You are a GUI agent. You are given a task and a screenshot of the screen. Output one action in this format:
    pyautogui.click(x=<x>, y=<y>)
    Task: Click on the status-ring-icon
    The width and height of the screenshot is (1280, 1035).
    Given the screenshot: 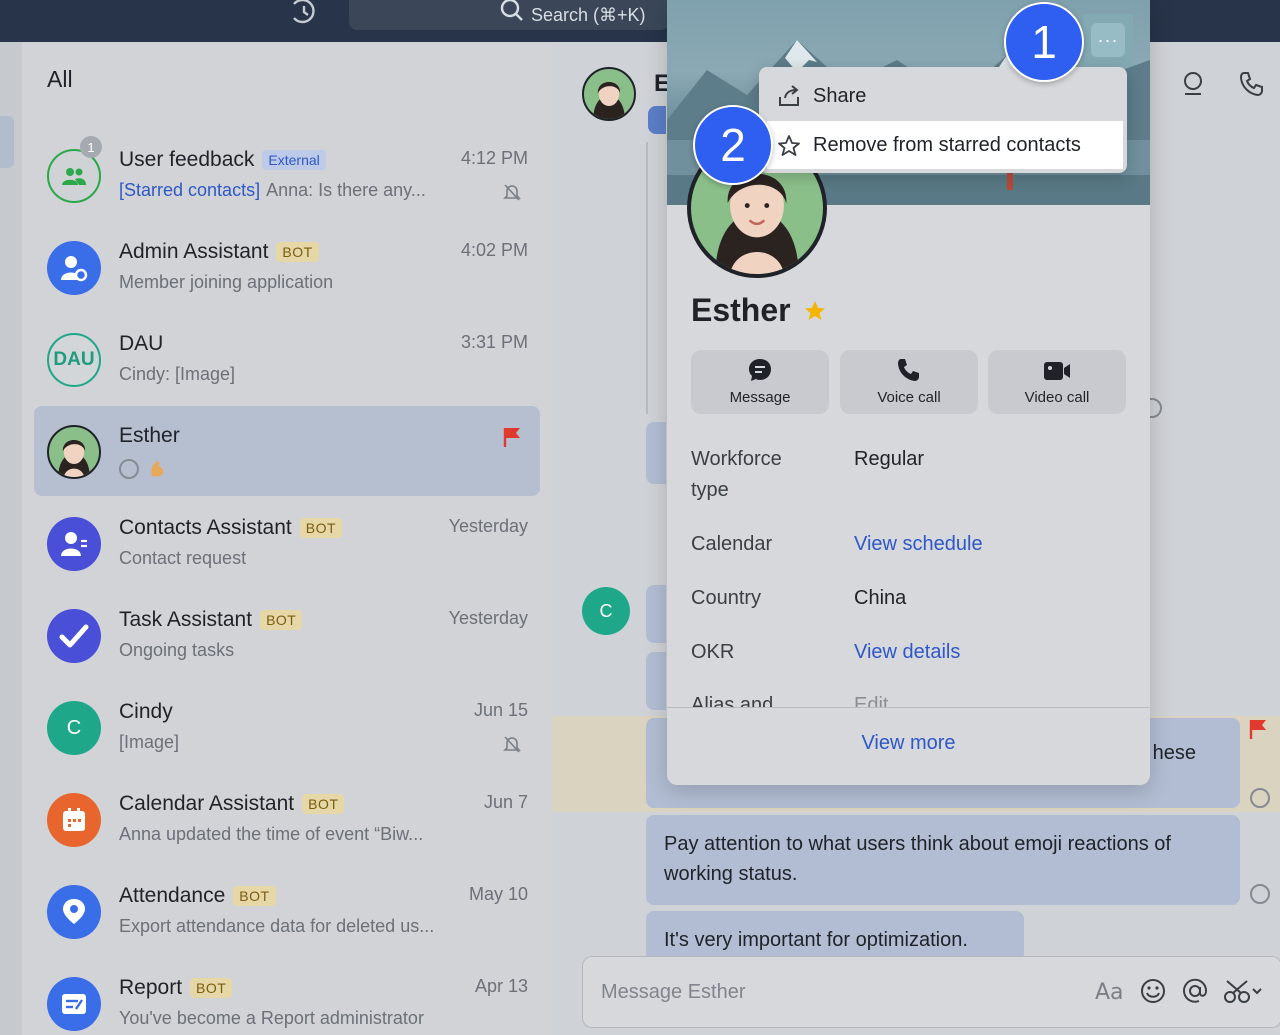 What is the action you would take?
    pyautogui.click(x=129, y=469)
    